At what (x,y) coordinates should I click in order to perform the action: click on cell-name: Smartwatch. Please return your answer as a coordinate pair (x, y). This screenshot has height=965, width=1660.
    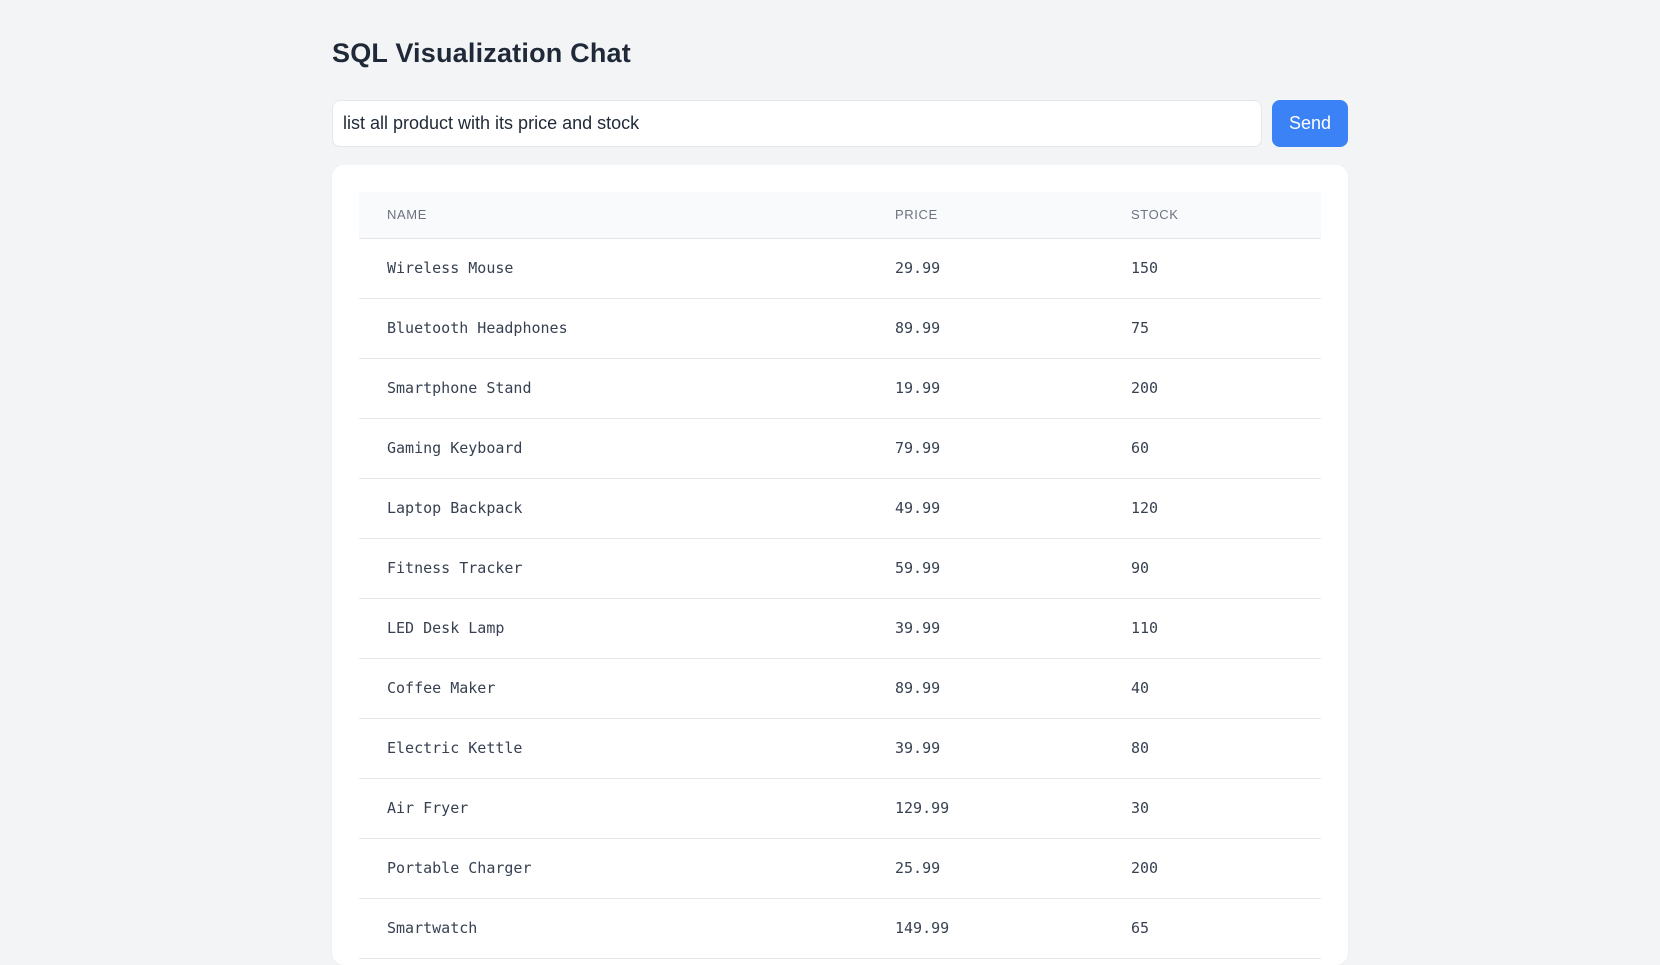
    Looking at the image, I should click on (613, 928).